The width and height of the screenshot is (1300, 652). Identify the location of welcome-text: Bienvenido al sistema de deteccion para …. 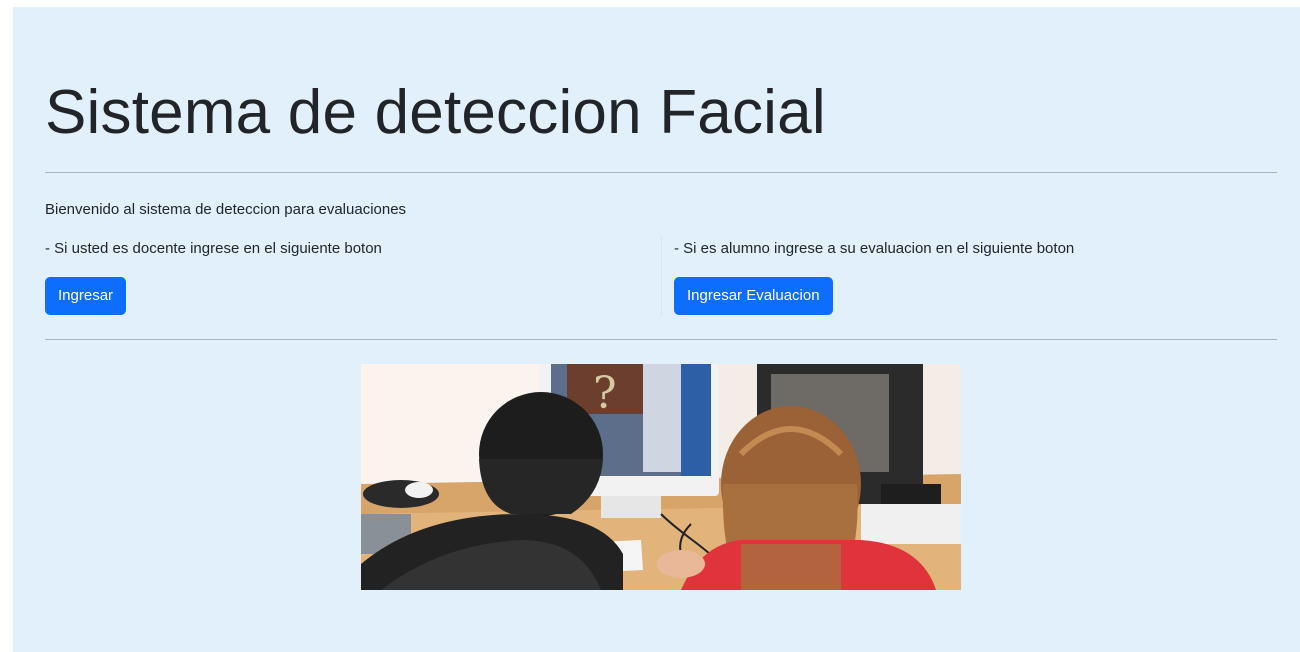
(226, 209).